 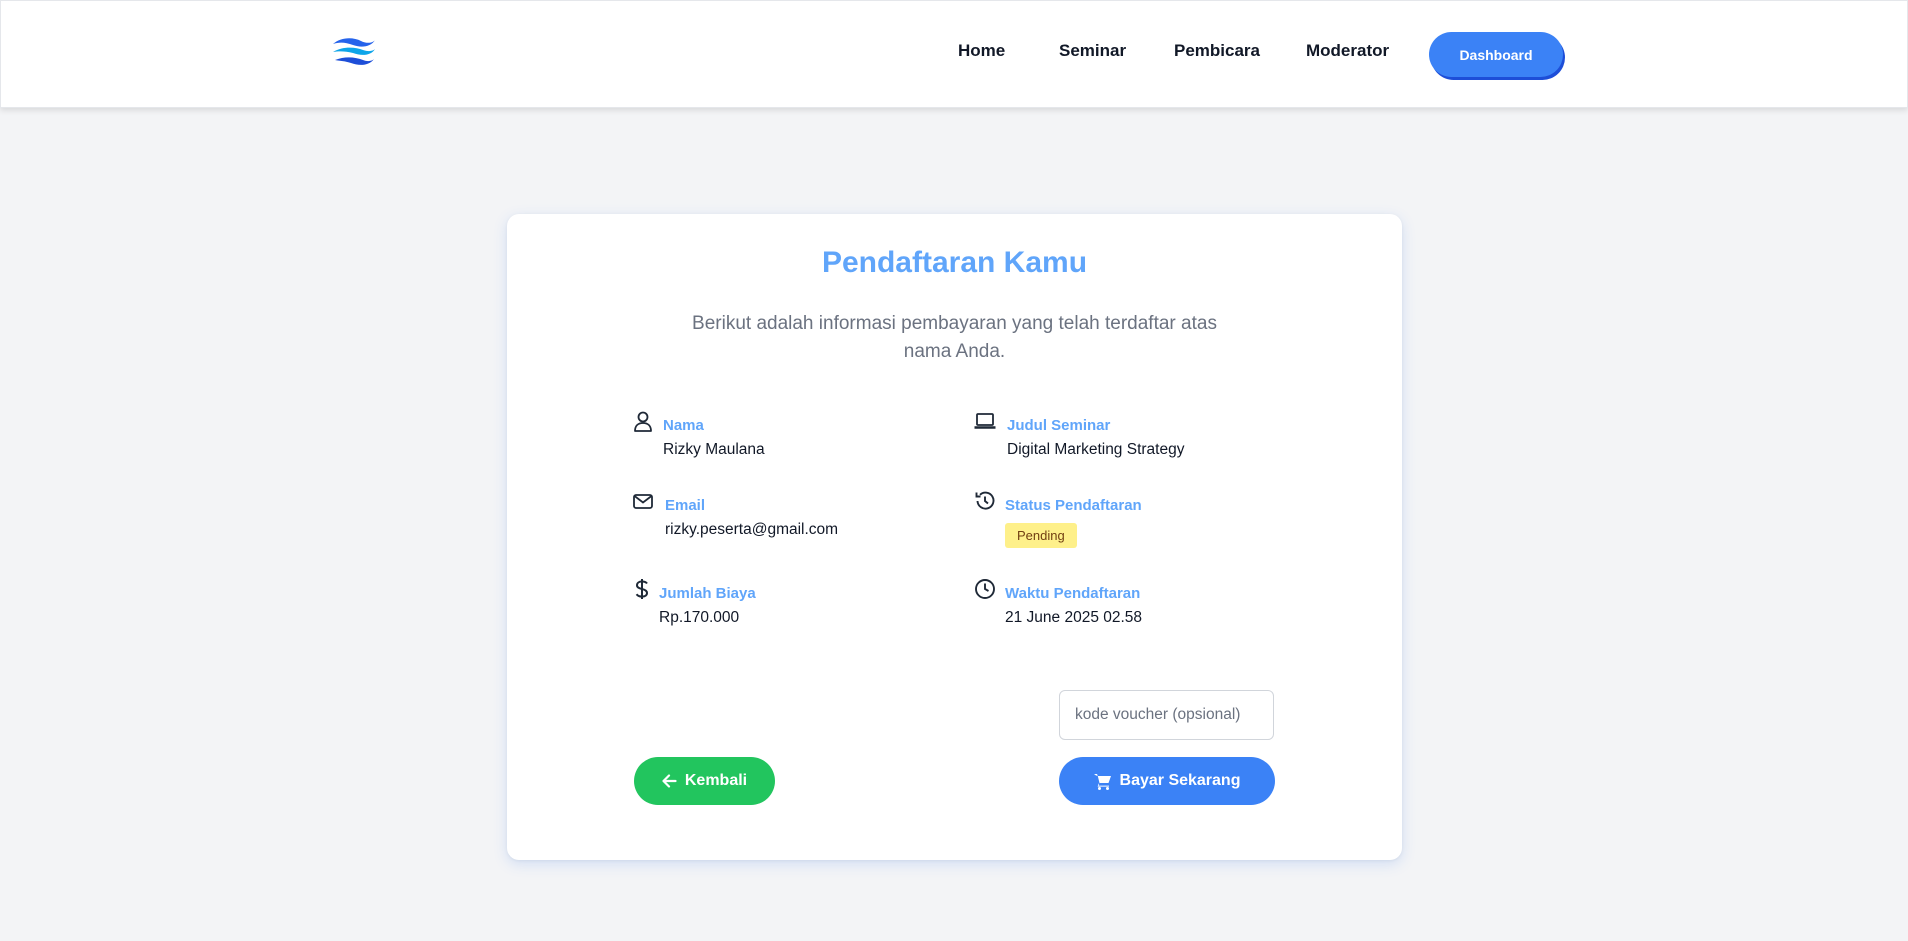 I want to click on nav-pembicara: Pembicara, so click(x=1217, y=51).